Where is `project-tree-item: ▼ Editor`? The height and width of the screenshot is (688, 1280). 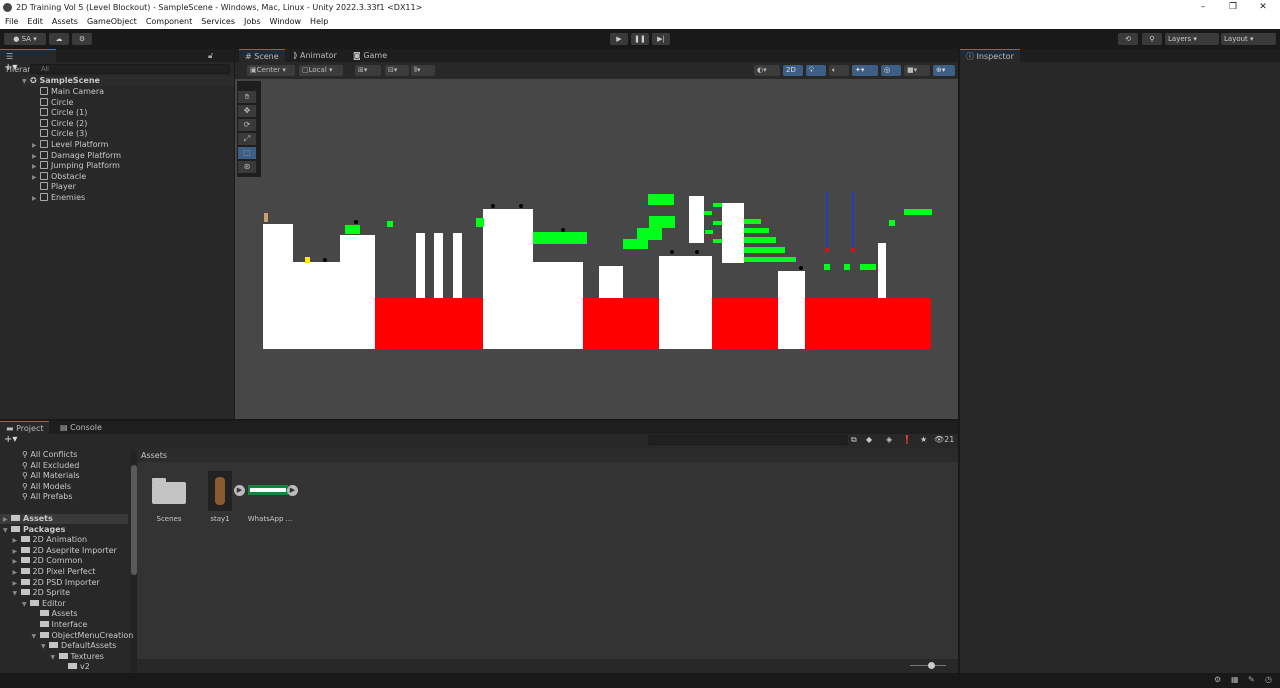
project-tree-item: ▼ Editor is located at coordinates (44, 604).